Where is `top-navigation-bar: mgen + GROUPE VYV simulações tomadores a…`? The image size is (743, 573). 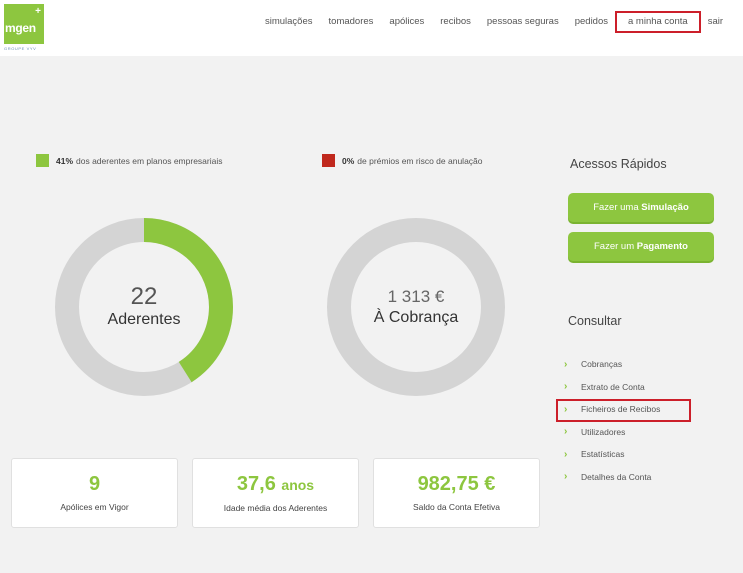 top-navigation-bar: mgen + GROUPE VYV simulações tomadores a… is located at coordinates (371, 28).